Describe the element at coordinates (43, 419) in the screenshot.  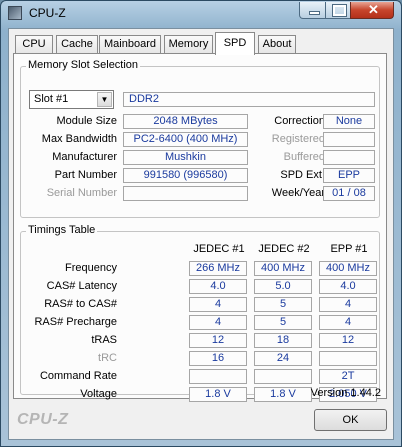
I see `cpuz-logo: CPU-Z` at that location.